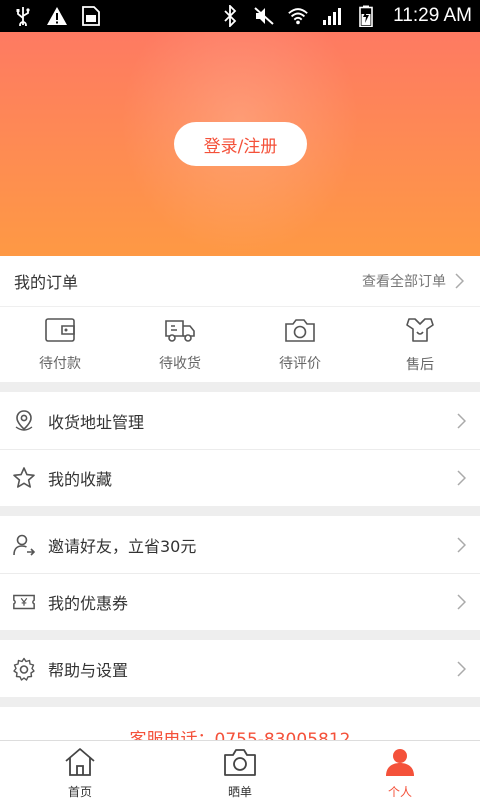 This screenshot has width=480, height=800. What do you see at coordinates (366, 16) in the screenshot?
I see `battery-charging-icon` at bounding box center [366, 16].